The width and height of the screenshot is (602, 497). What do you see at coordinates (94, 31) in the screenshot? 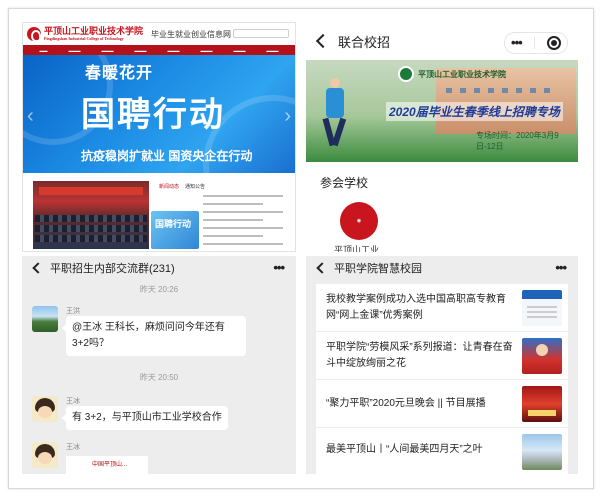
I see `college-name-text: 平顶山工业职业技术学院` at bounding box center [94, 31].